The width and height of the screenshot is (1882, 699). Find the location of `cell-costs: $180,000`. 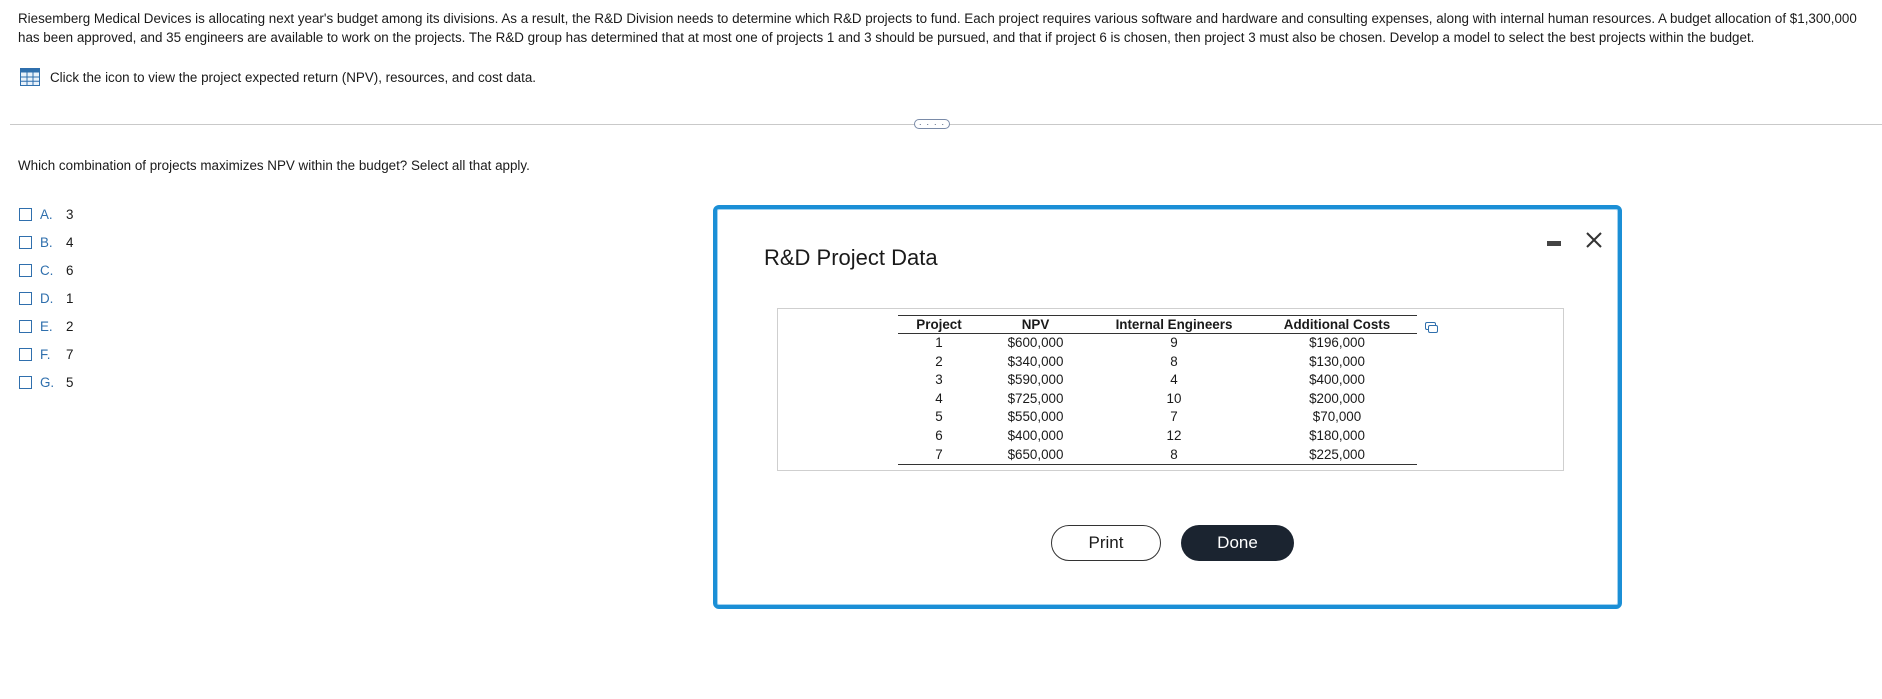

cell-costs: $180,000 is located at coordinates (1337, 435).